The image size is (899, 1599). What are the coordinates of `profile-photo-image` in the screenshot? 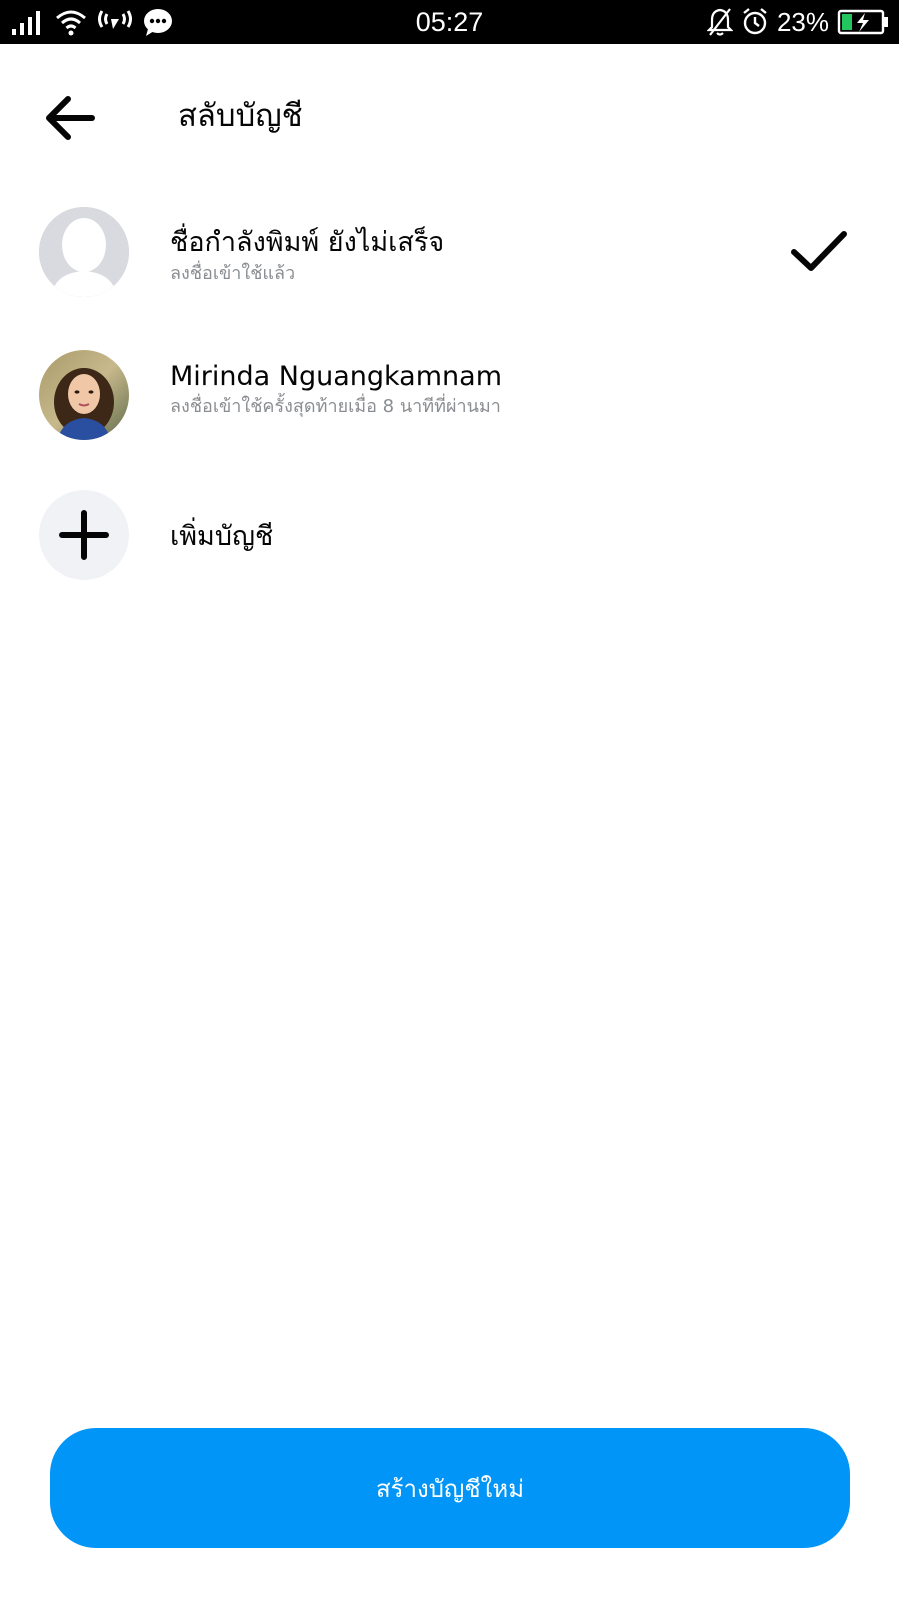 It's located at (84, 395).